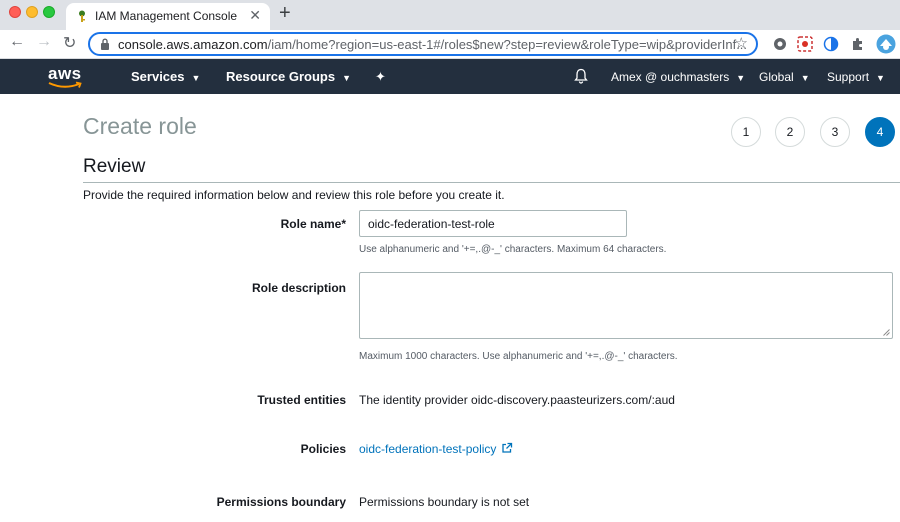  Describe the element at coordinates (298, 288) in the screenshot. I see `role-description-label: Role description` at that location.